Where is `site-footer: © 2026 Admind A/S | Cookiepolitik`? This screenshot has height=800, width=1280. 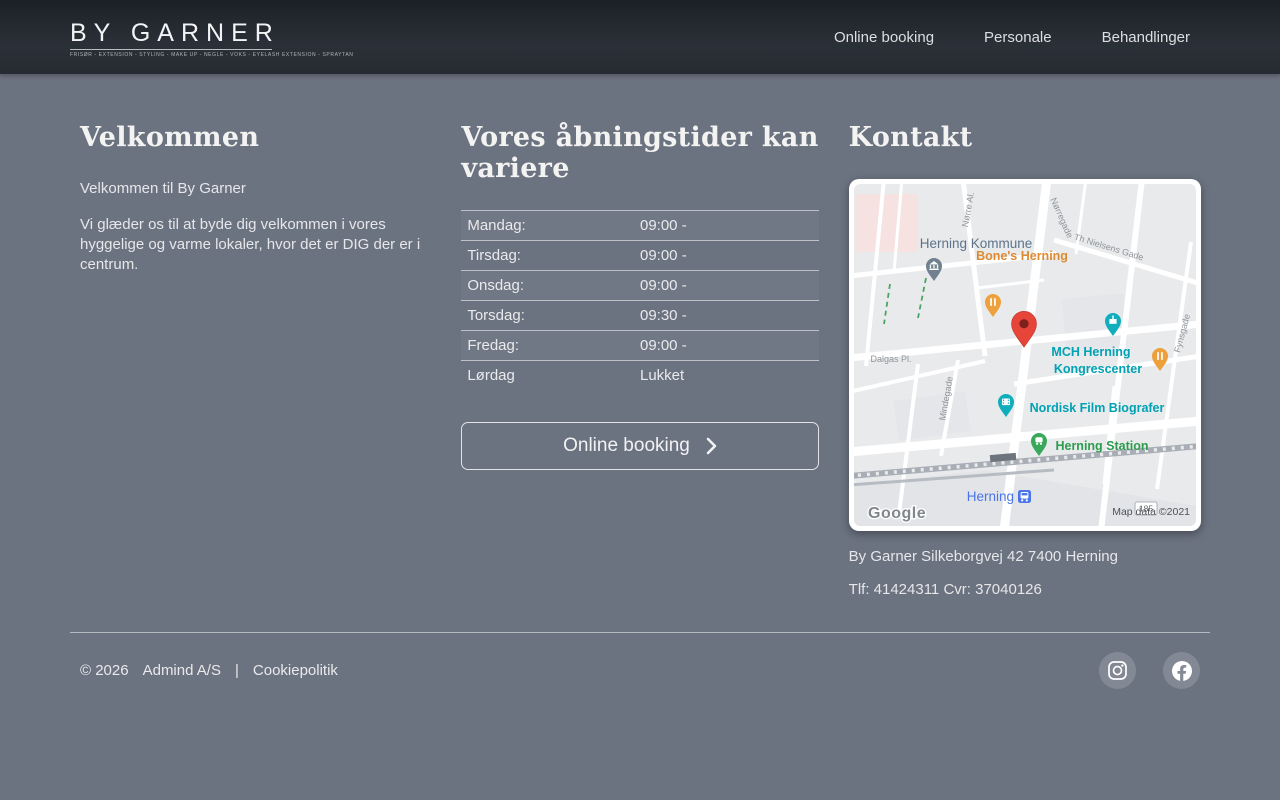
site-footer: © 2026 Admind A/S | Cookiepolitik is located at coordinates (640, 660).